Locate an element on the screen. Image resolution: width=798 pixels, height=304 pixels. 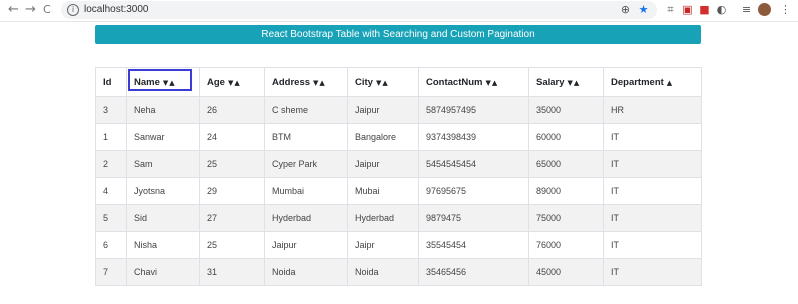
table-row: 6 Nisha 25 Jaipur Jaipr 35545454 76000 IT is located at coordinates (398, 245).